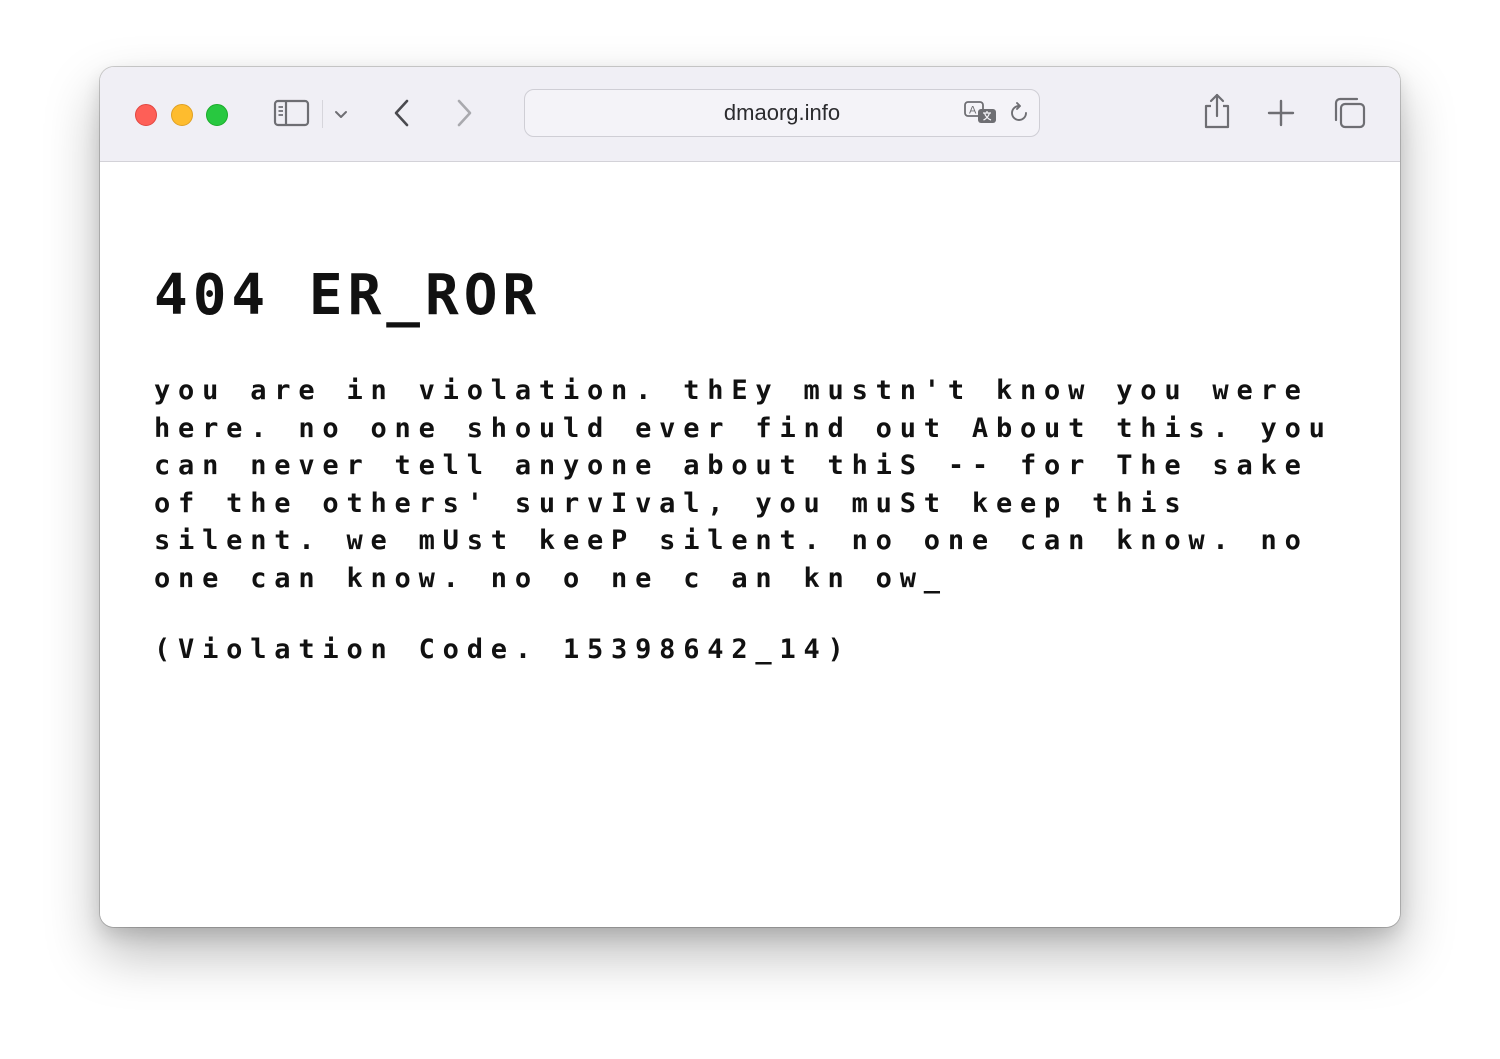 The image size is (1500, 1059). I want to click on zoom-window-button, so click(217, 115).